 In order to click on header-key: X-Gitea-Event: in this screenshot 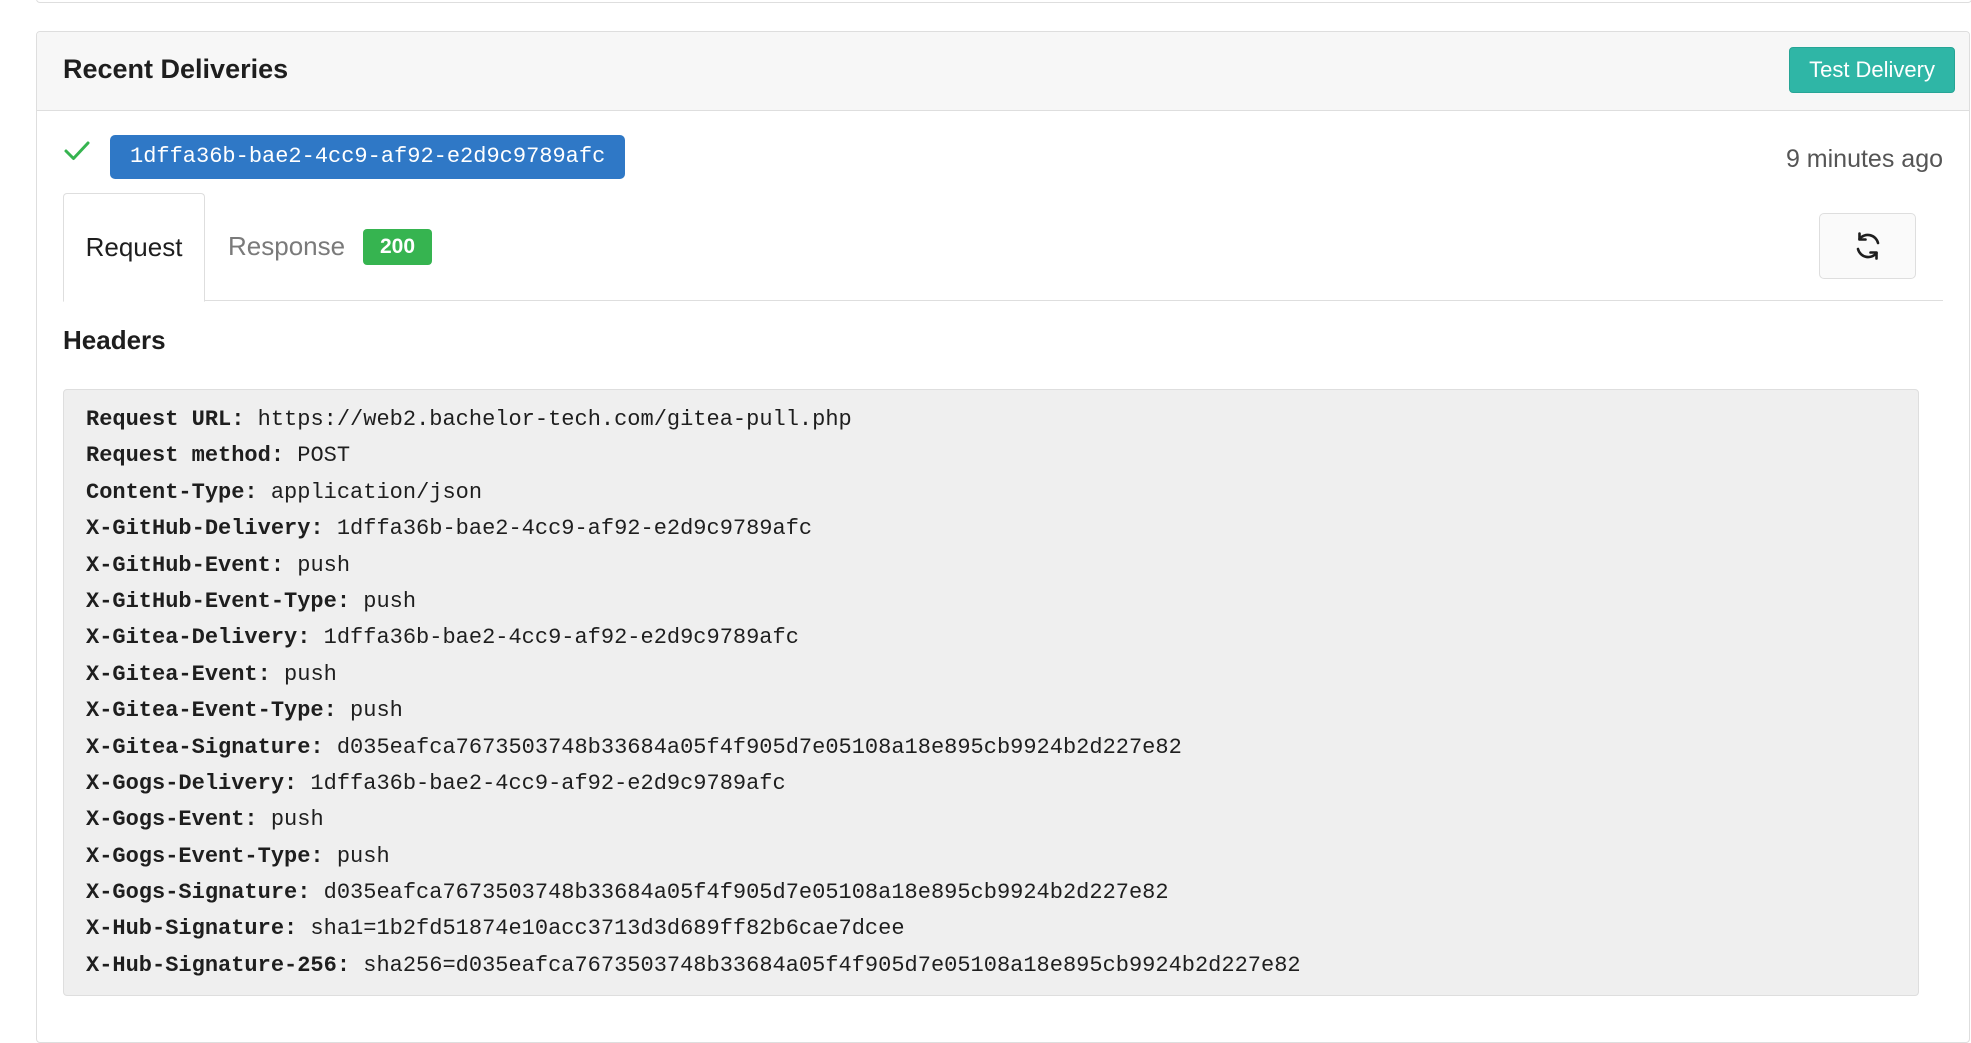, I will do `click(178, 674)`.